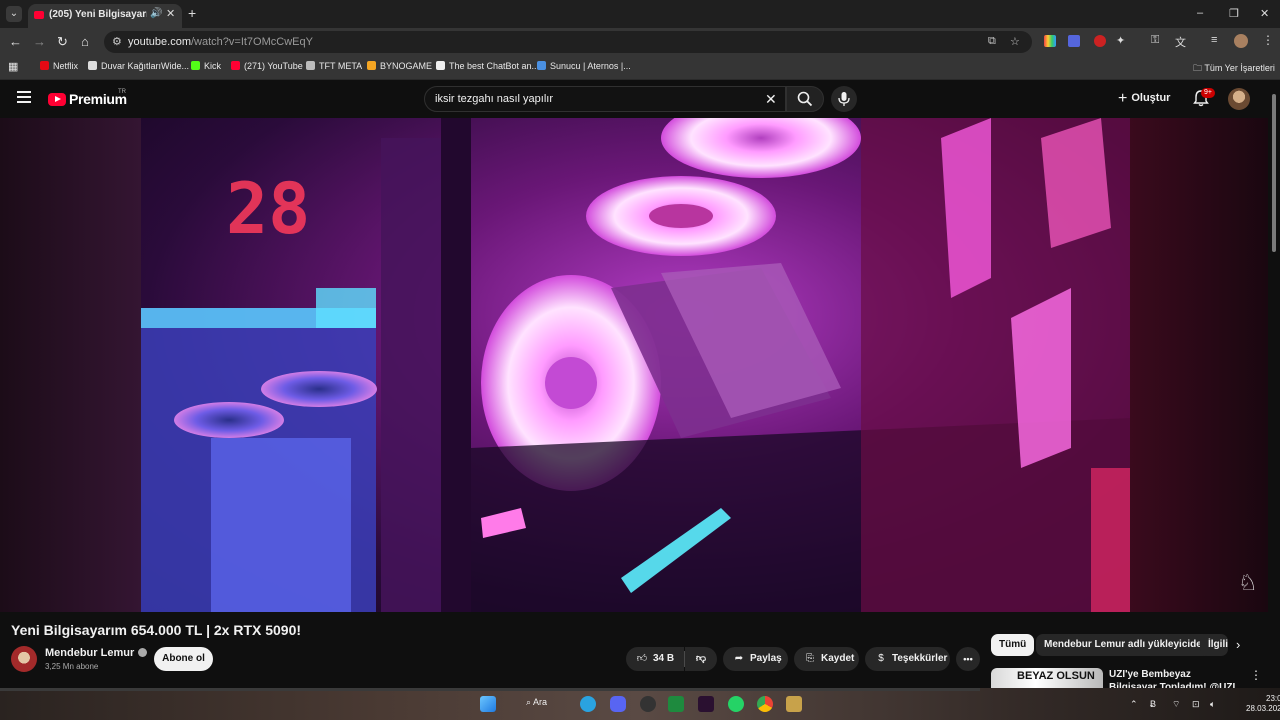 Image resolution: width=1280 pixels, height=720 pixels. What do you see at coordinates (1239, 99) in the screenshot?
I see `account-avatar` at bounding box center [1239, 99].